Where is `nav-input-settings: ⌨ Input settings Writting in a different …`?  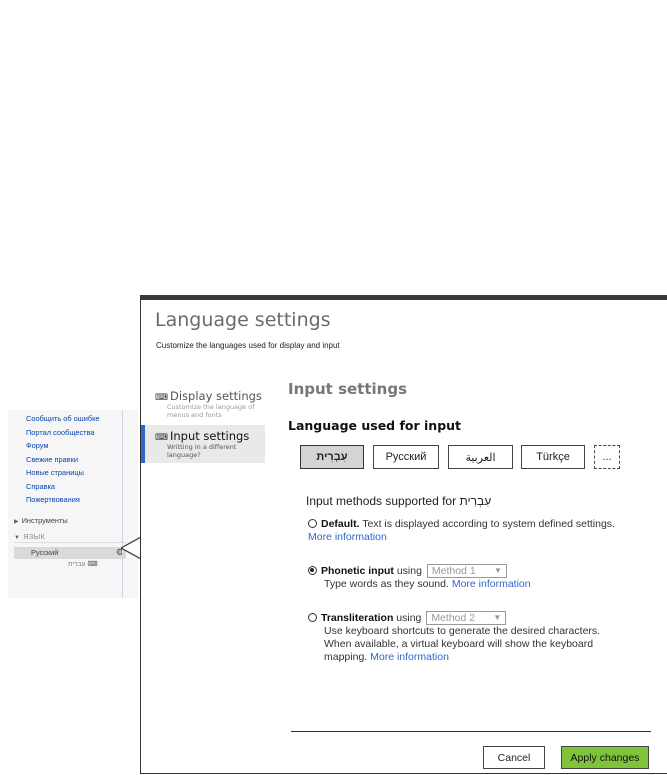 nav-input-settings: ⌨ Input settings Writting in a different … is located at coordinates (203, 444).